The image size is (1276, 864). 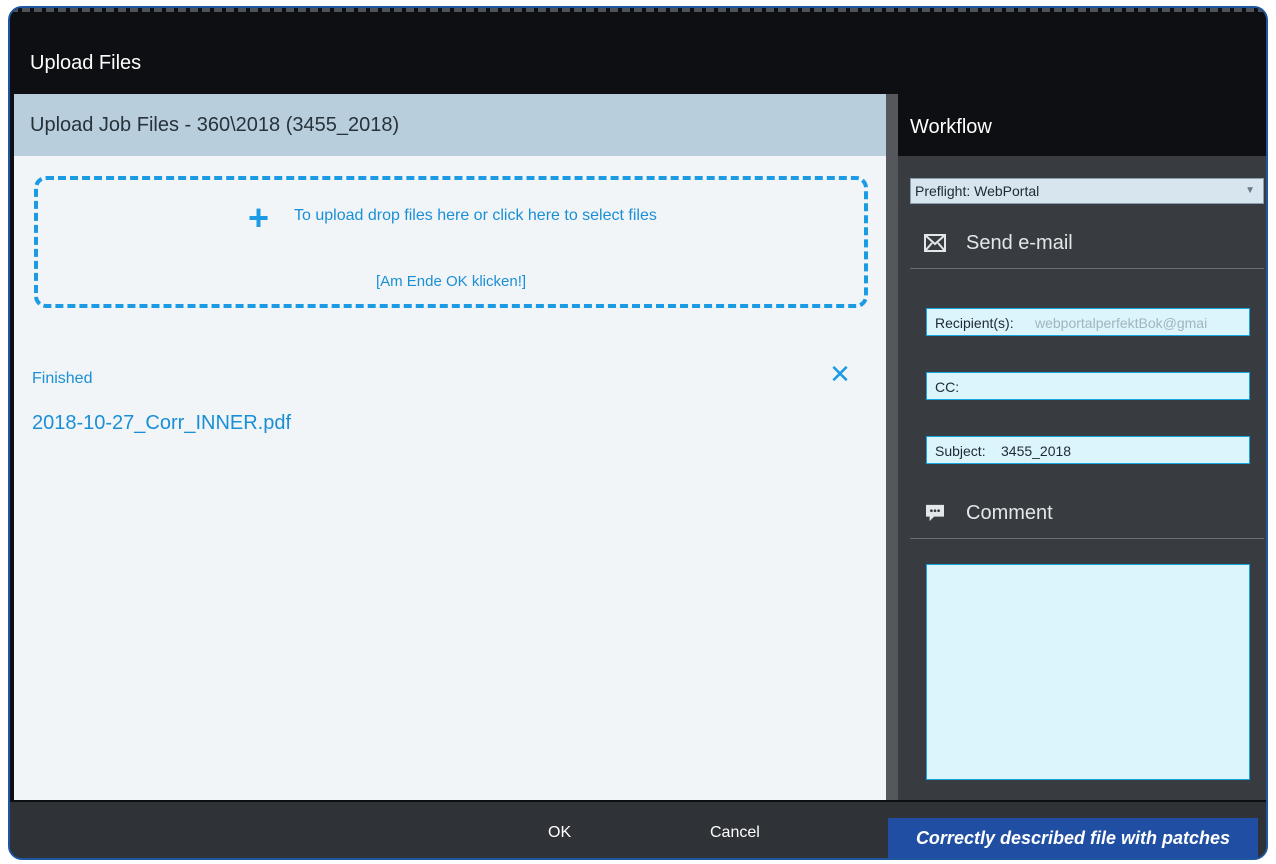 I want to click on dialog-title: Upload Files, so click(x=86, y=63).